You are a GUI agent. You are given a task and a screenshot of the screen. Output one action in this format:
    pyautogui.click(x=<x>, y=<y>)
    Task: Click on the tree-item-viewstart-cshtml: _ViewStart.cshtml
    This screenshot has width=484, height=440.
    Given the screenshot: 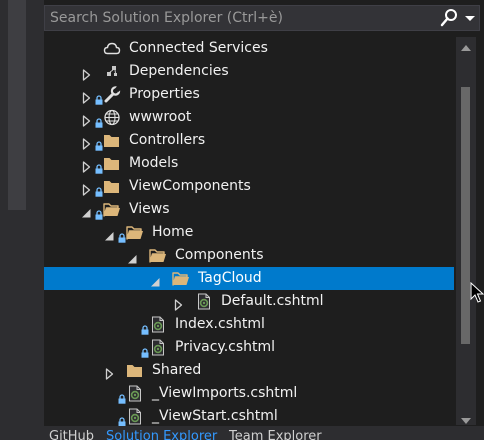 What is the action you would take?
    pyautogui.click(x=249, y=416)
    